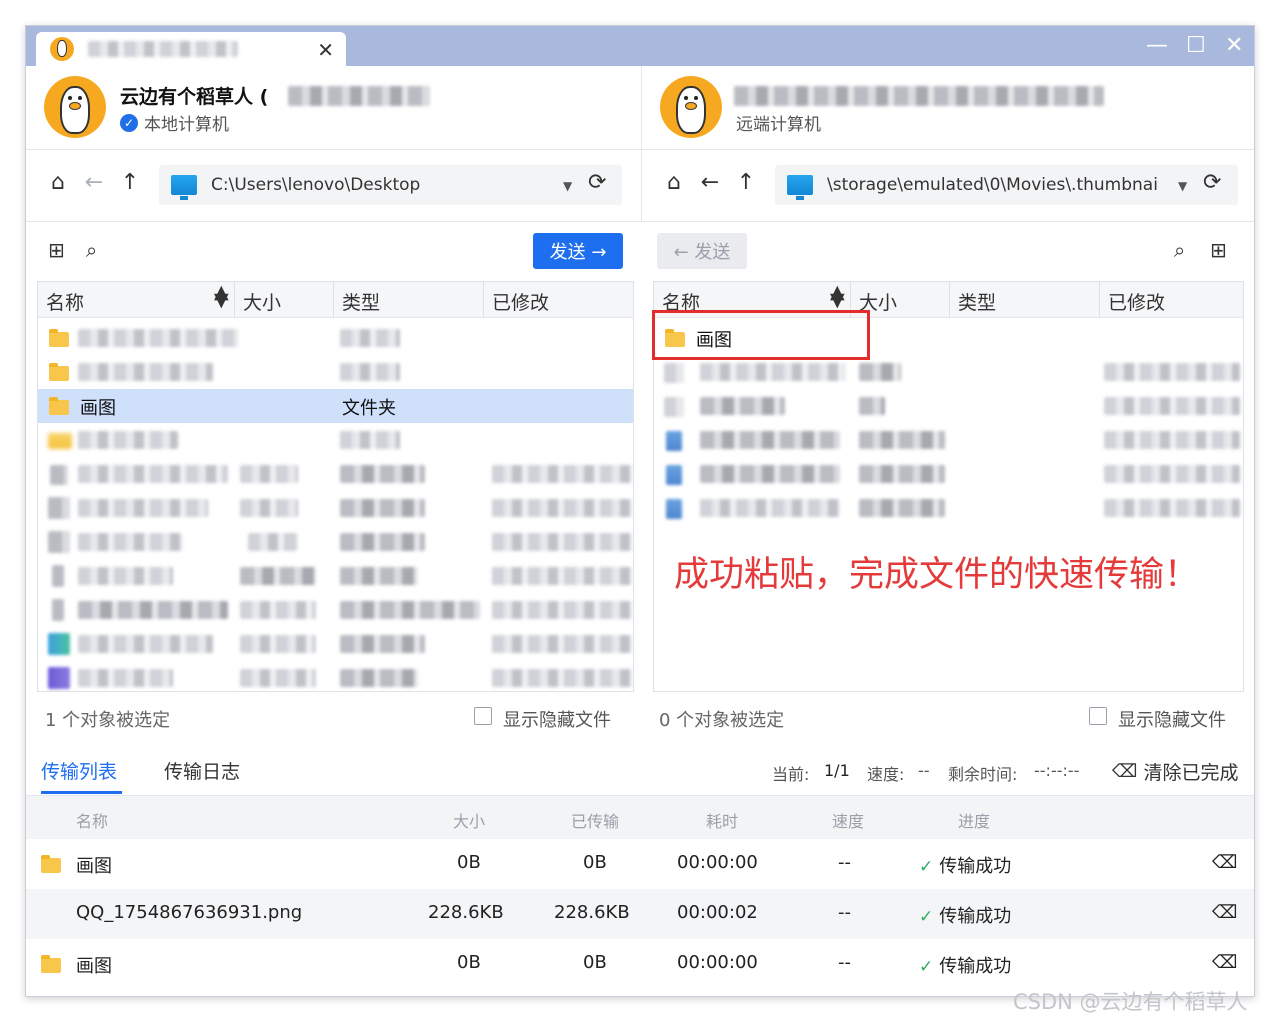 The width and height of the screenshot is (1280, 1022). What do you see at coordinates (92, 821) in the screenshot?
I see `tl-col-name: 名称` at bounding box center [92, 821].